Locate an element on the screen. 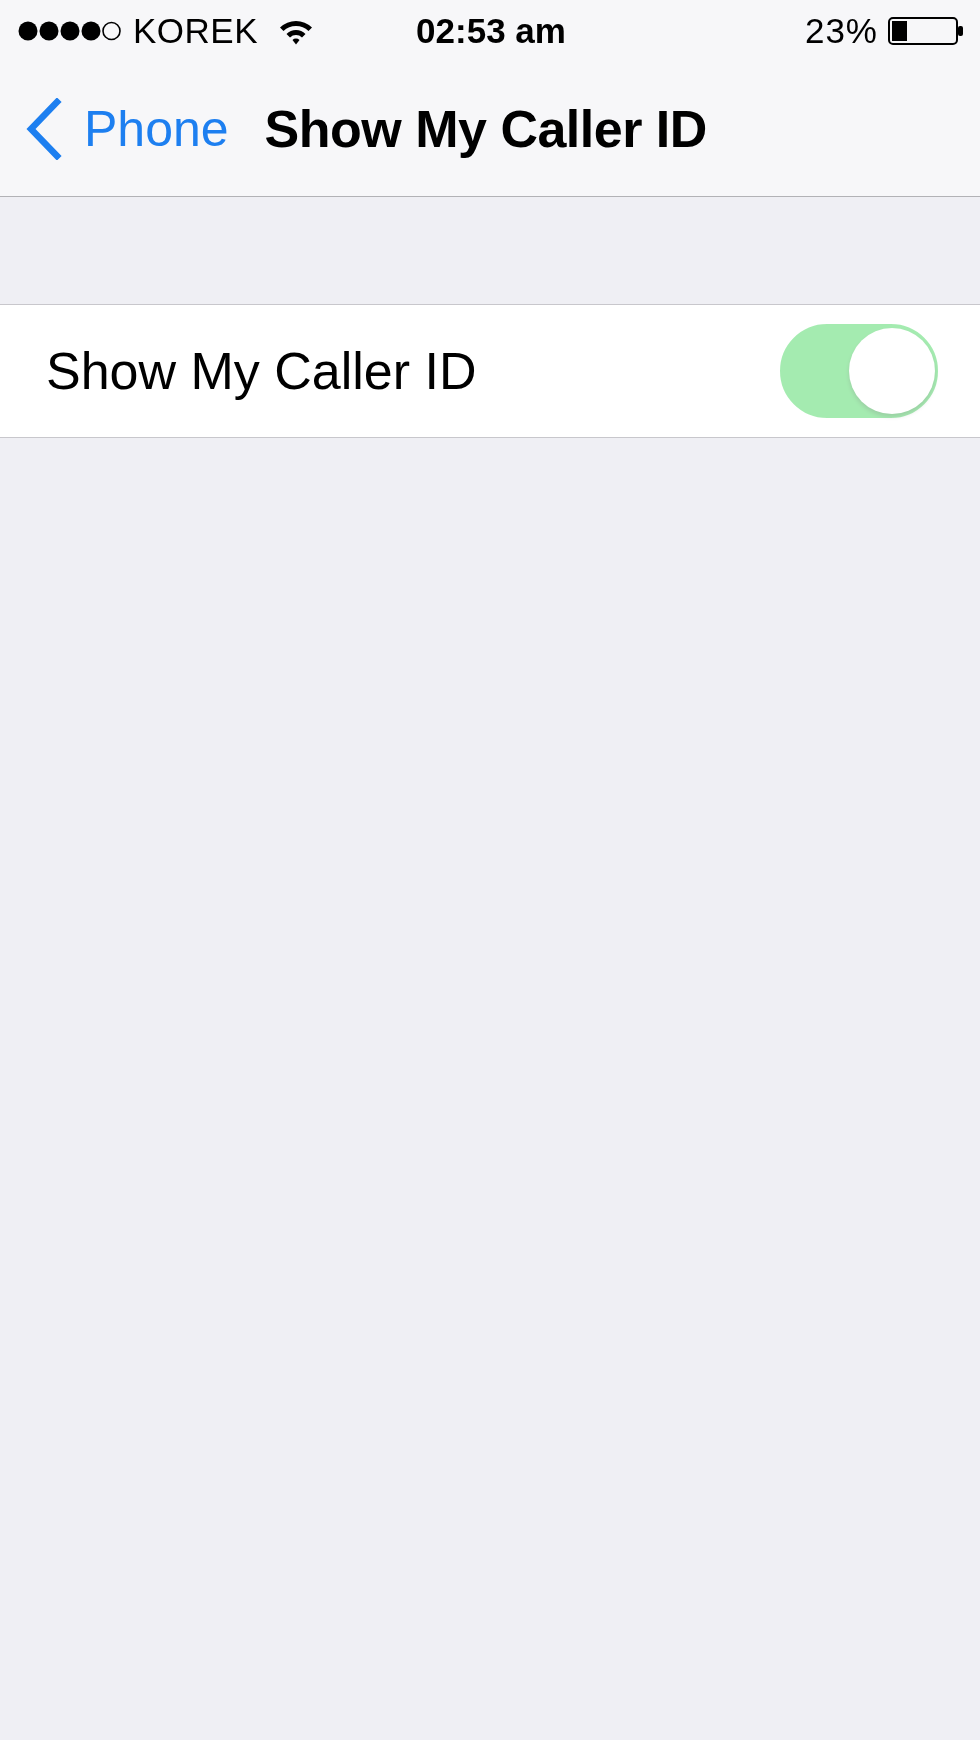 This screenshot has height=1740, width=980. setting-label: Show My Caller ID is located at coordinates (261, 371).